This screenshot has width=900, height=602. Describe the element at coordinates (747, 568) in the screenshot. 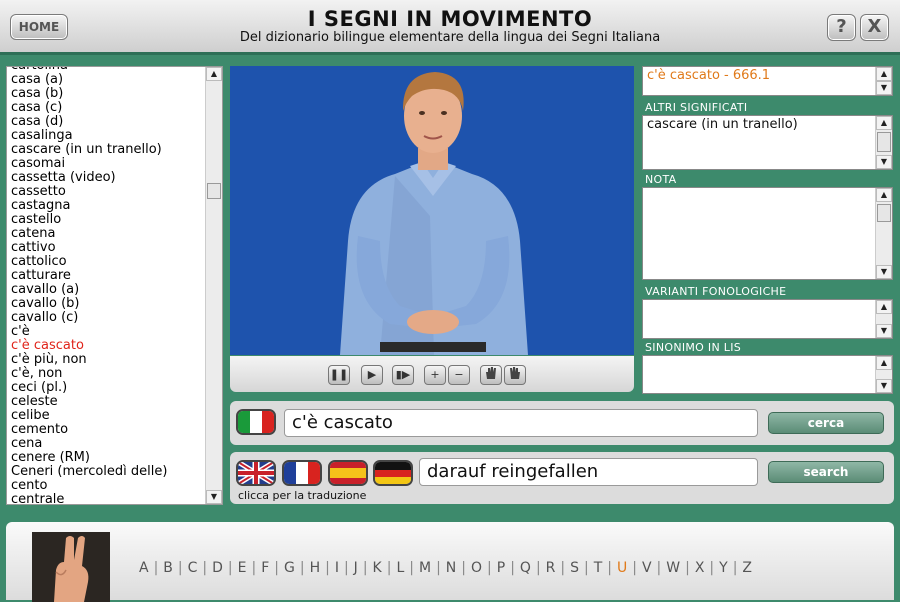

I see `letter-z-link: Z` at that location.